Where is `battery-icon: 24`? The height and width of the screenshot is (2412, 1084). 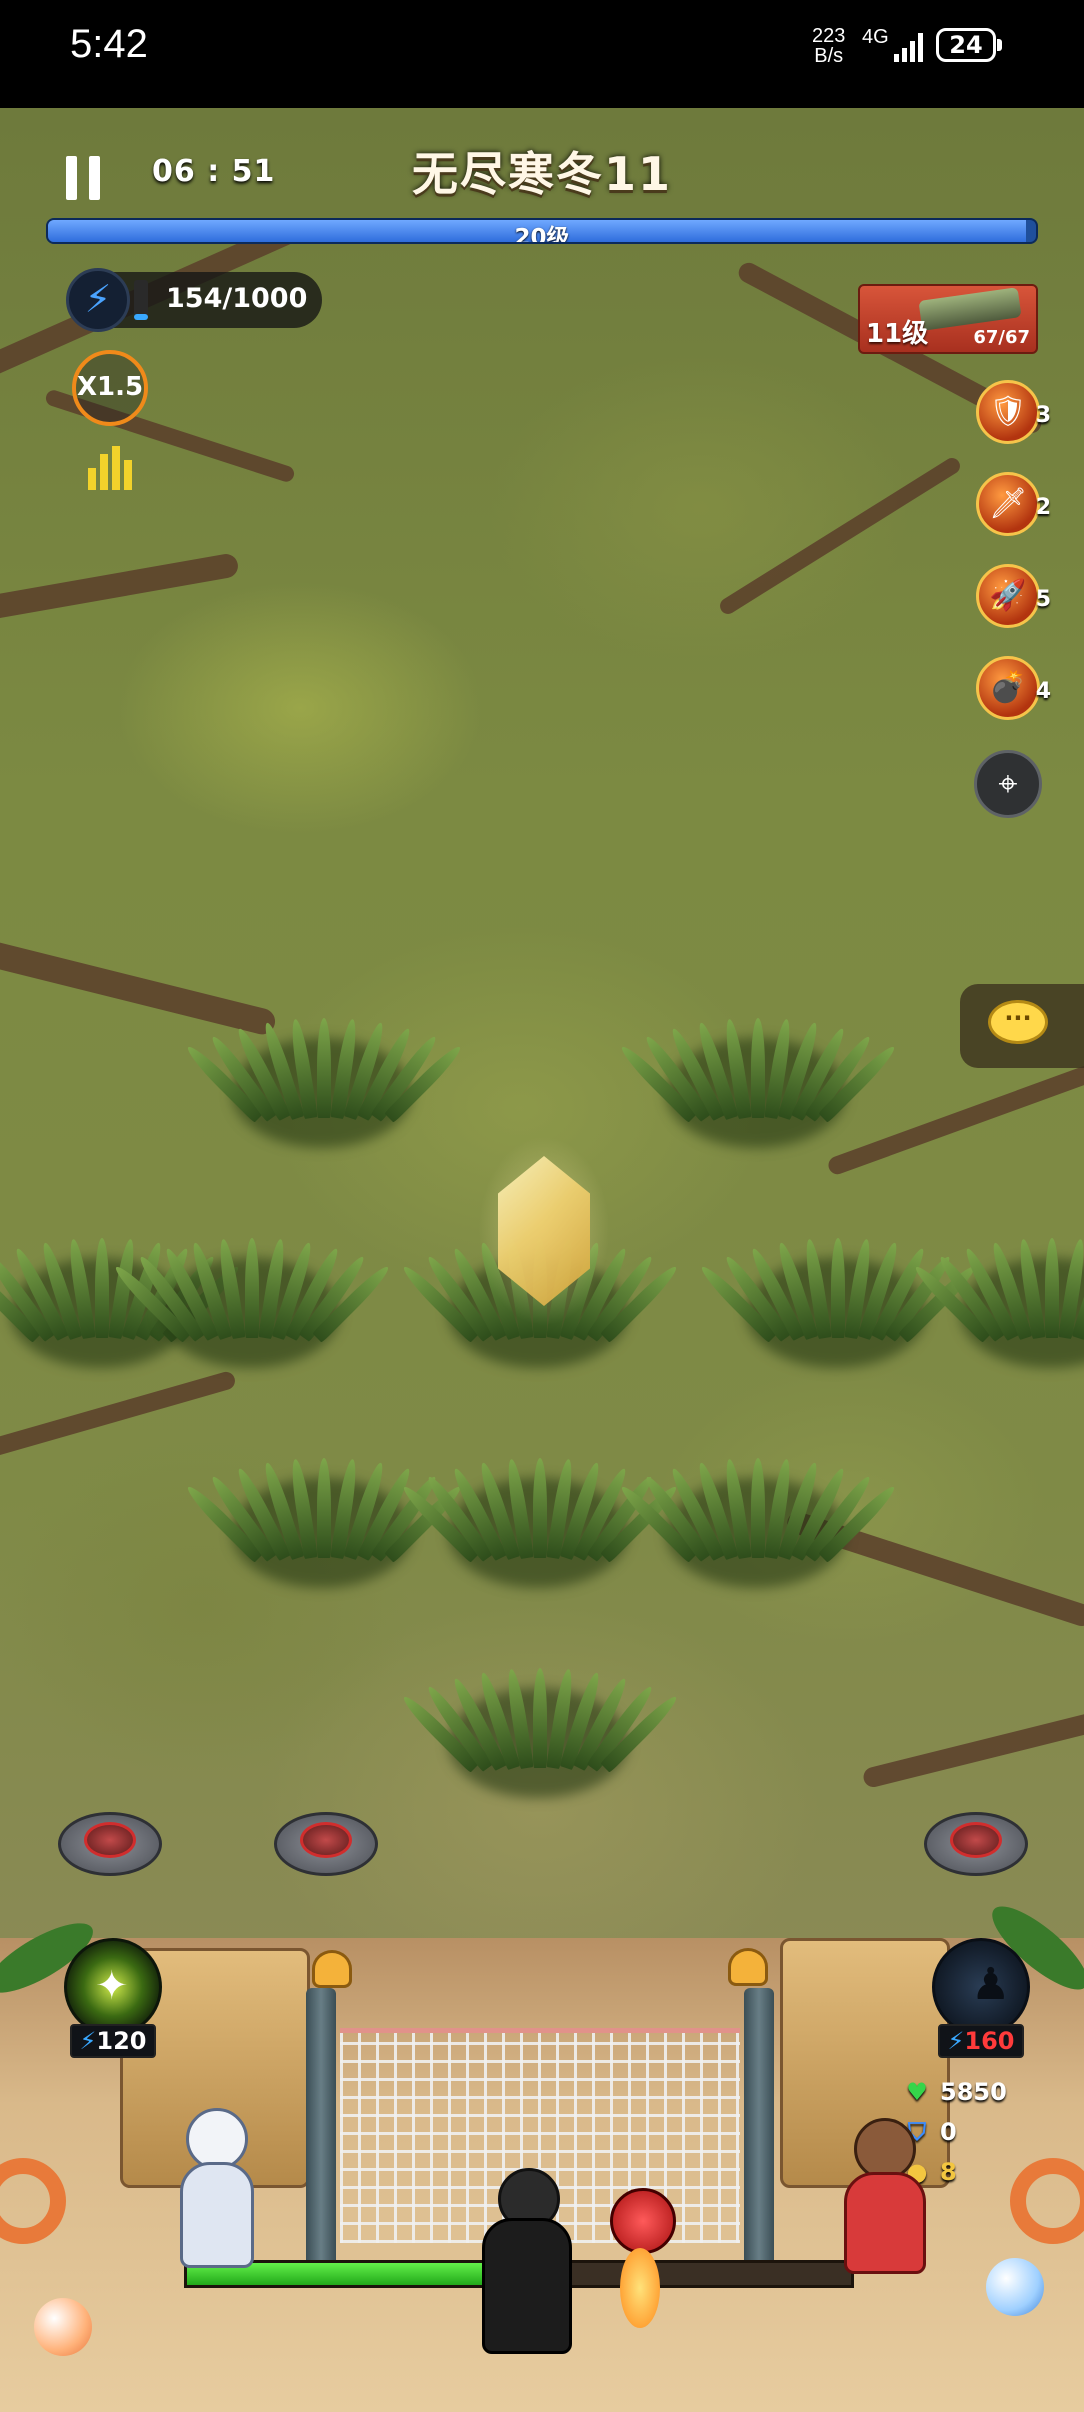 battery-icon: 24 is located at coordinates (969, 45).